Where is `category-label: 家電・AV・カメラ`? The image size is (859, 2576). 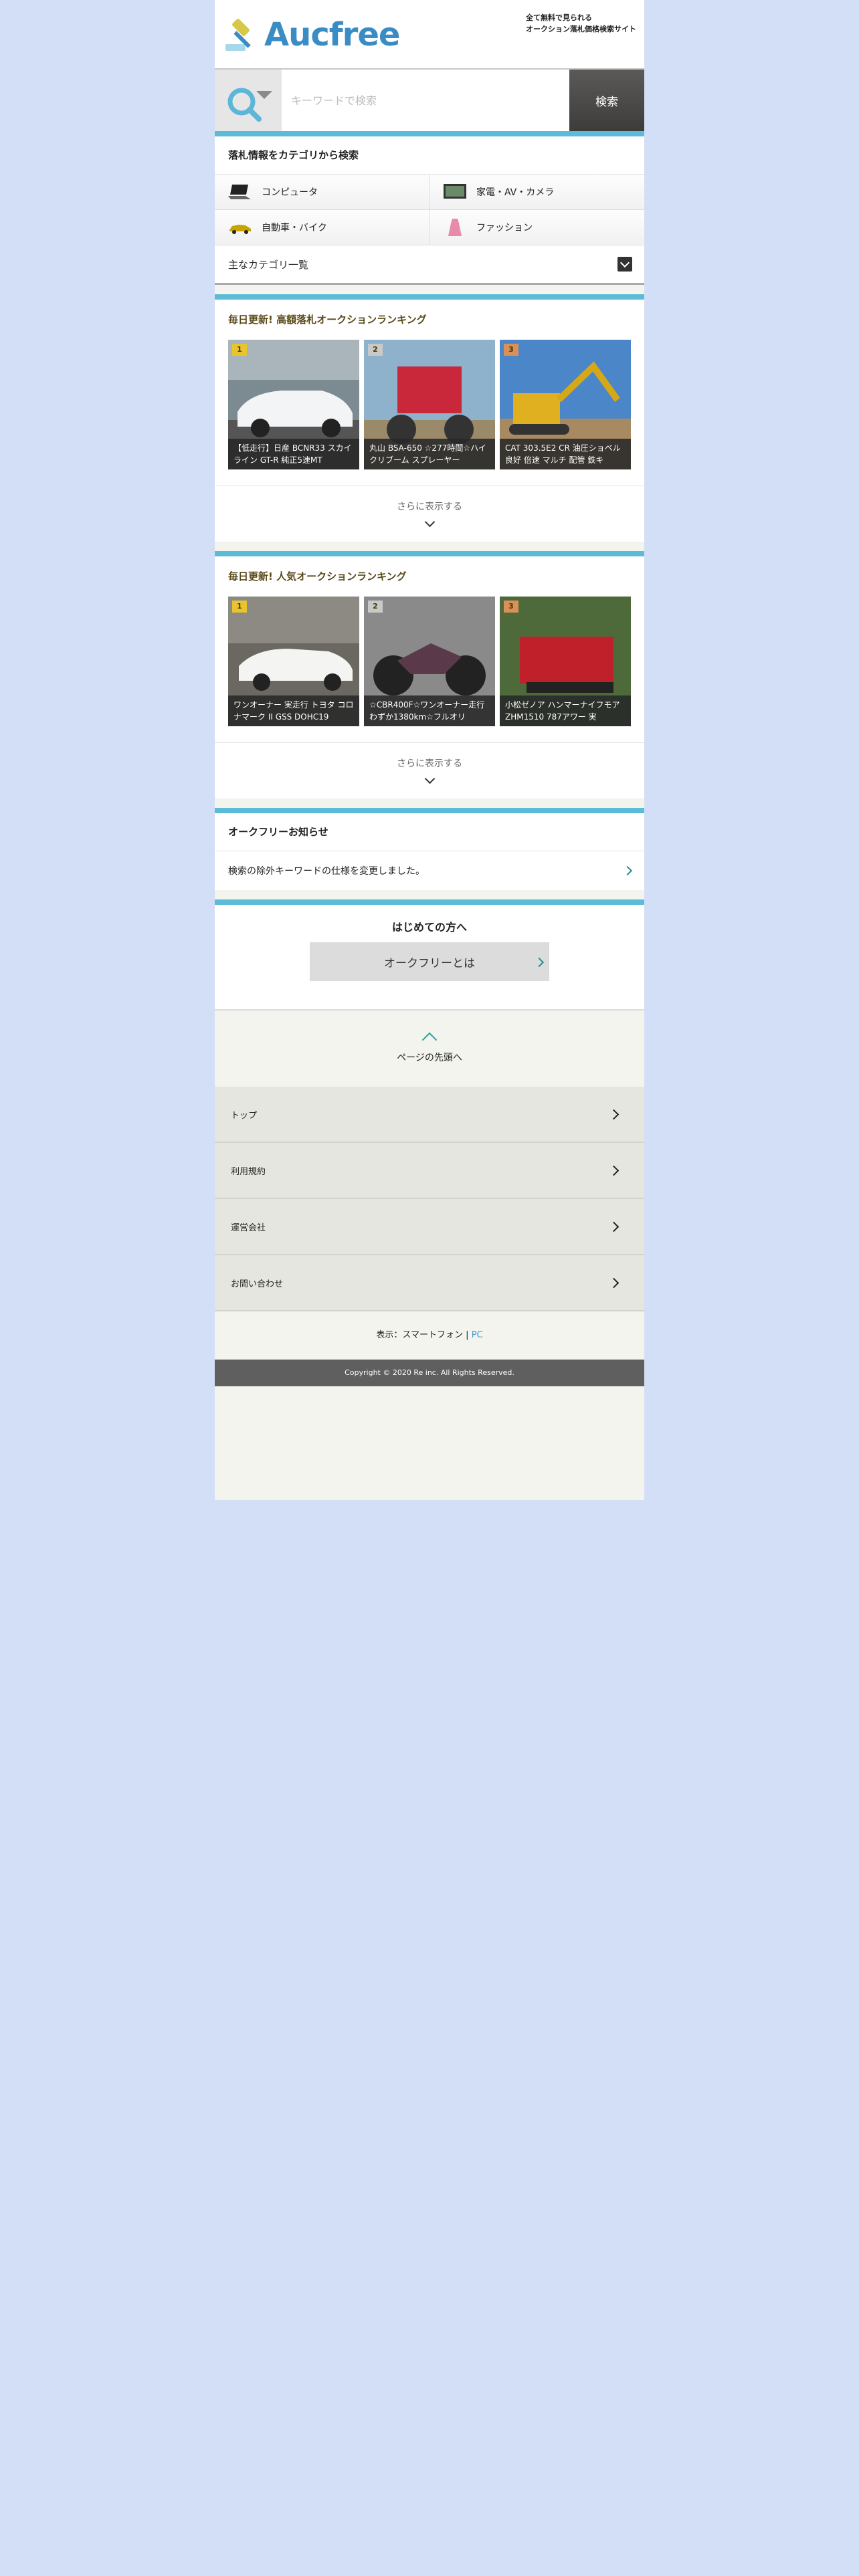
category-label: 家電・AV・カメラ is located at coordinates (515, 193).